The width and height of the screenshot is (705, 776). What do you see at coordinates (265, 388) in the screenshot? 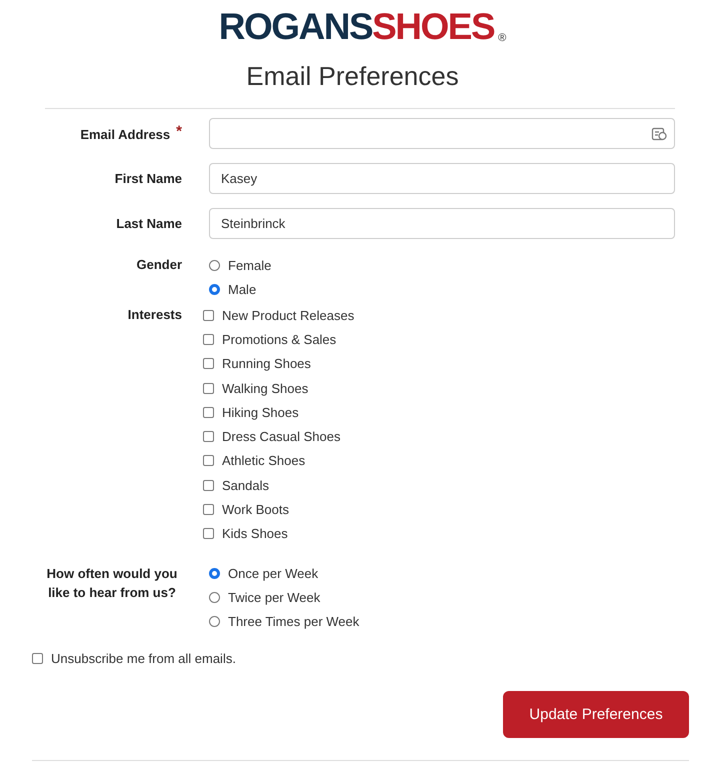
I see `option-label: Walking Shoes` at bounding box center [265, 388].